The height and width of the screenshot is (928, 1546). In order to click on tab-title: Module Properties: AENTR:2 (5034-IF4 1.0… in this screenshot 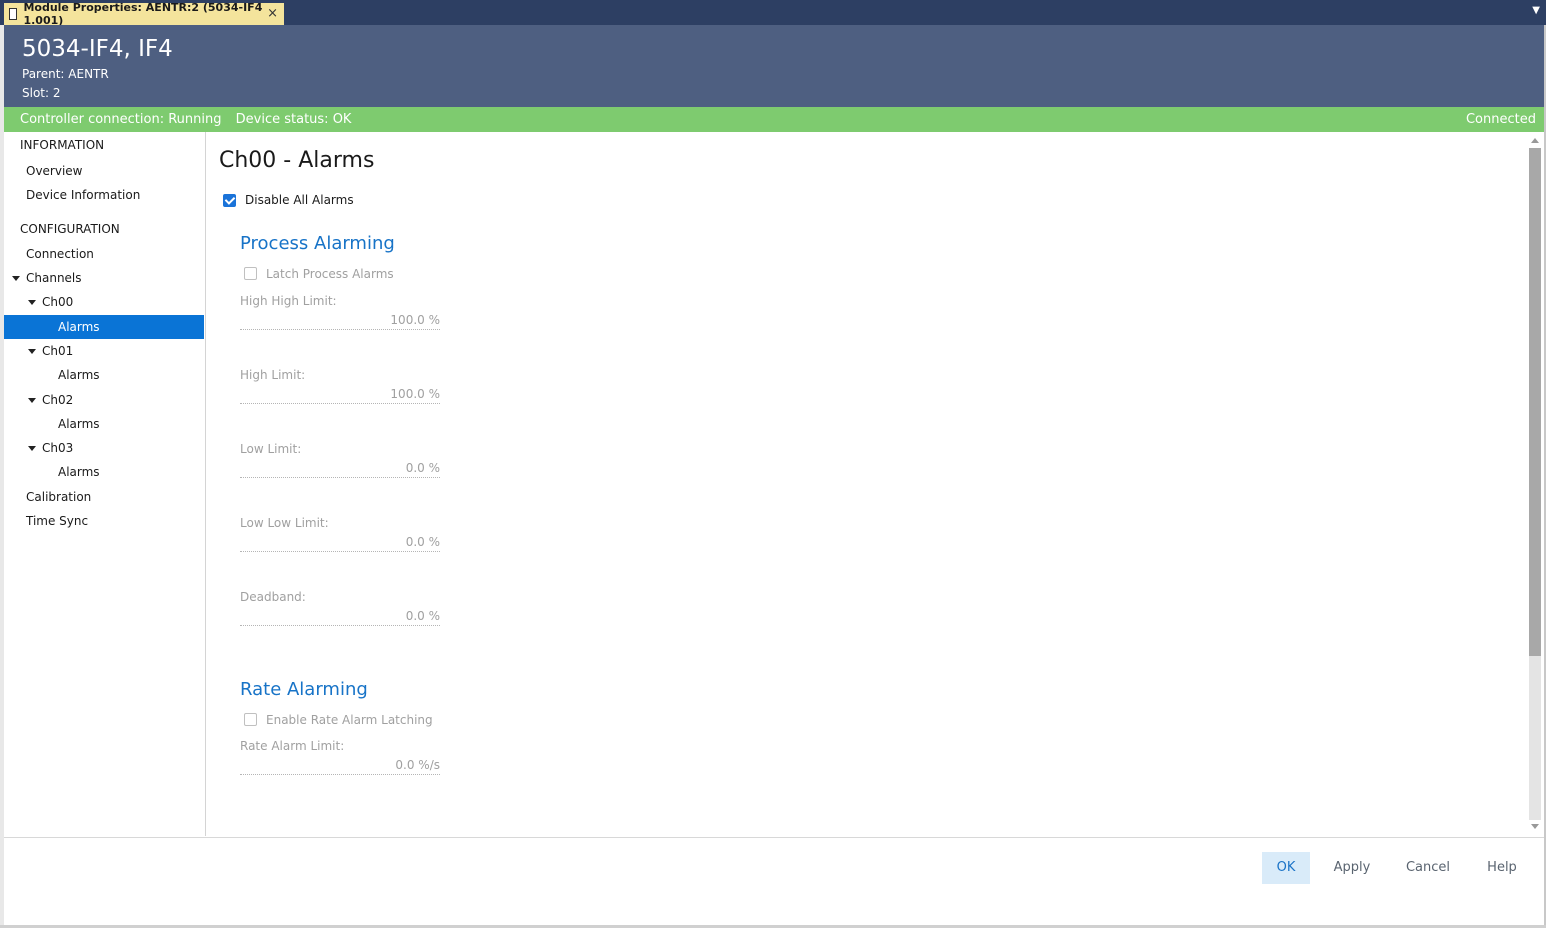, I will do `click(143, 14)`.